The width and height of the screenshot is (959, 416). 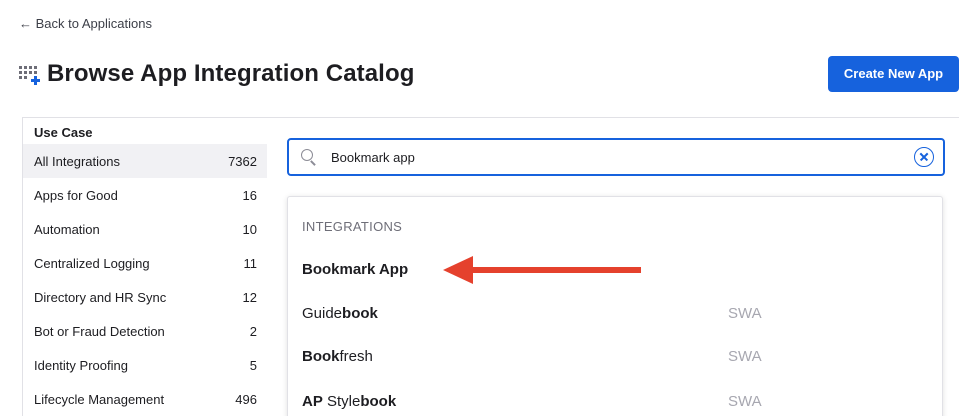 I want to click on sidebar-item-all-integrations: All Integrations 7362, so click(x=145, y=161).